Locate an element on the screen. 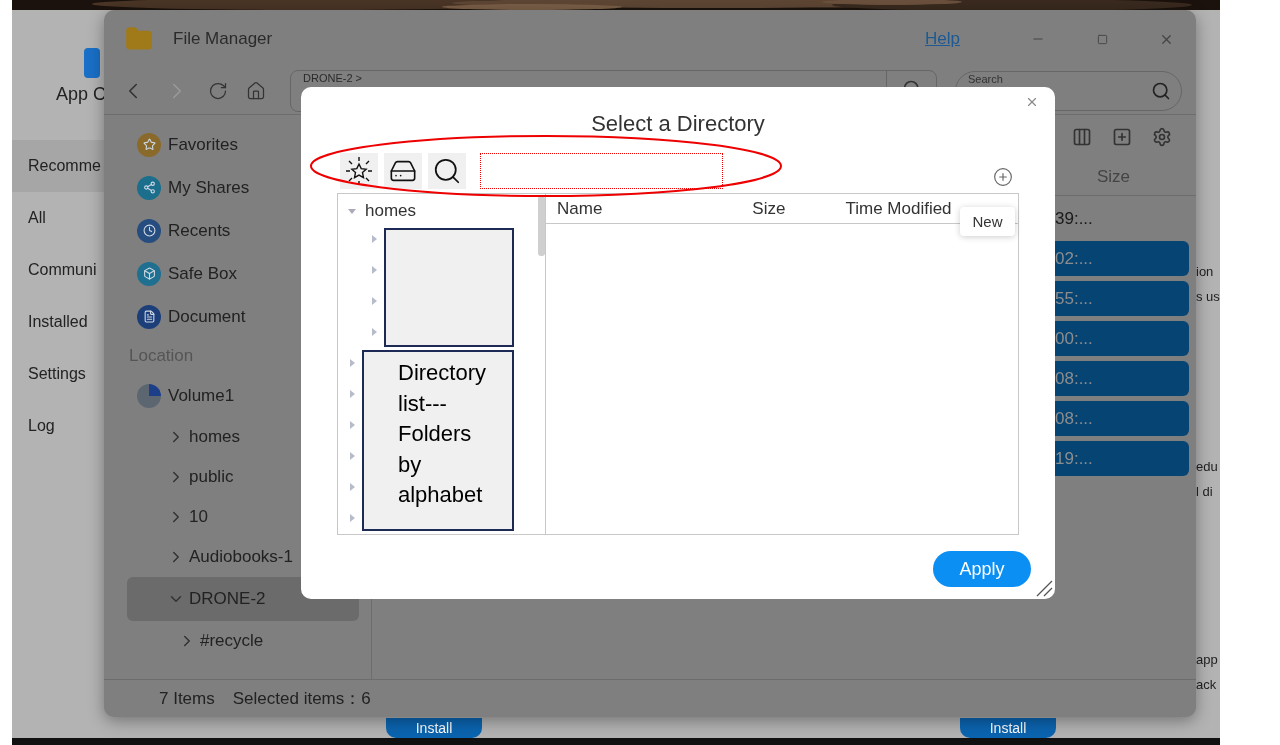 This screenshot has height=745, width=1280. column-header: Time Modified is located at coordinates (898, 208).